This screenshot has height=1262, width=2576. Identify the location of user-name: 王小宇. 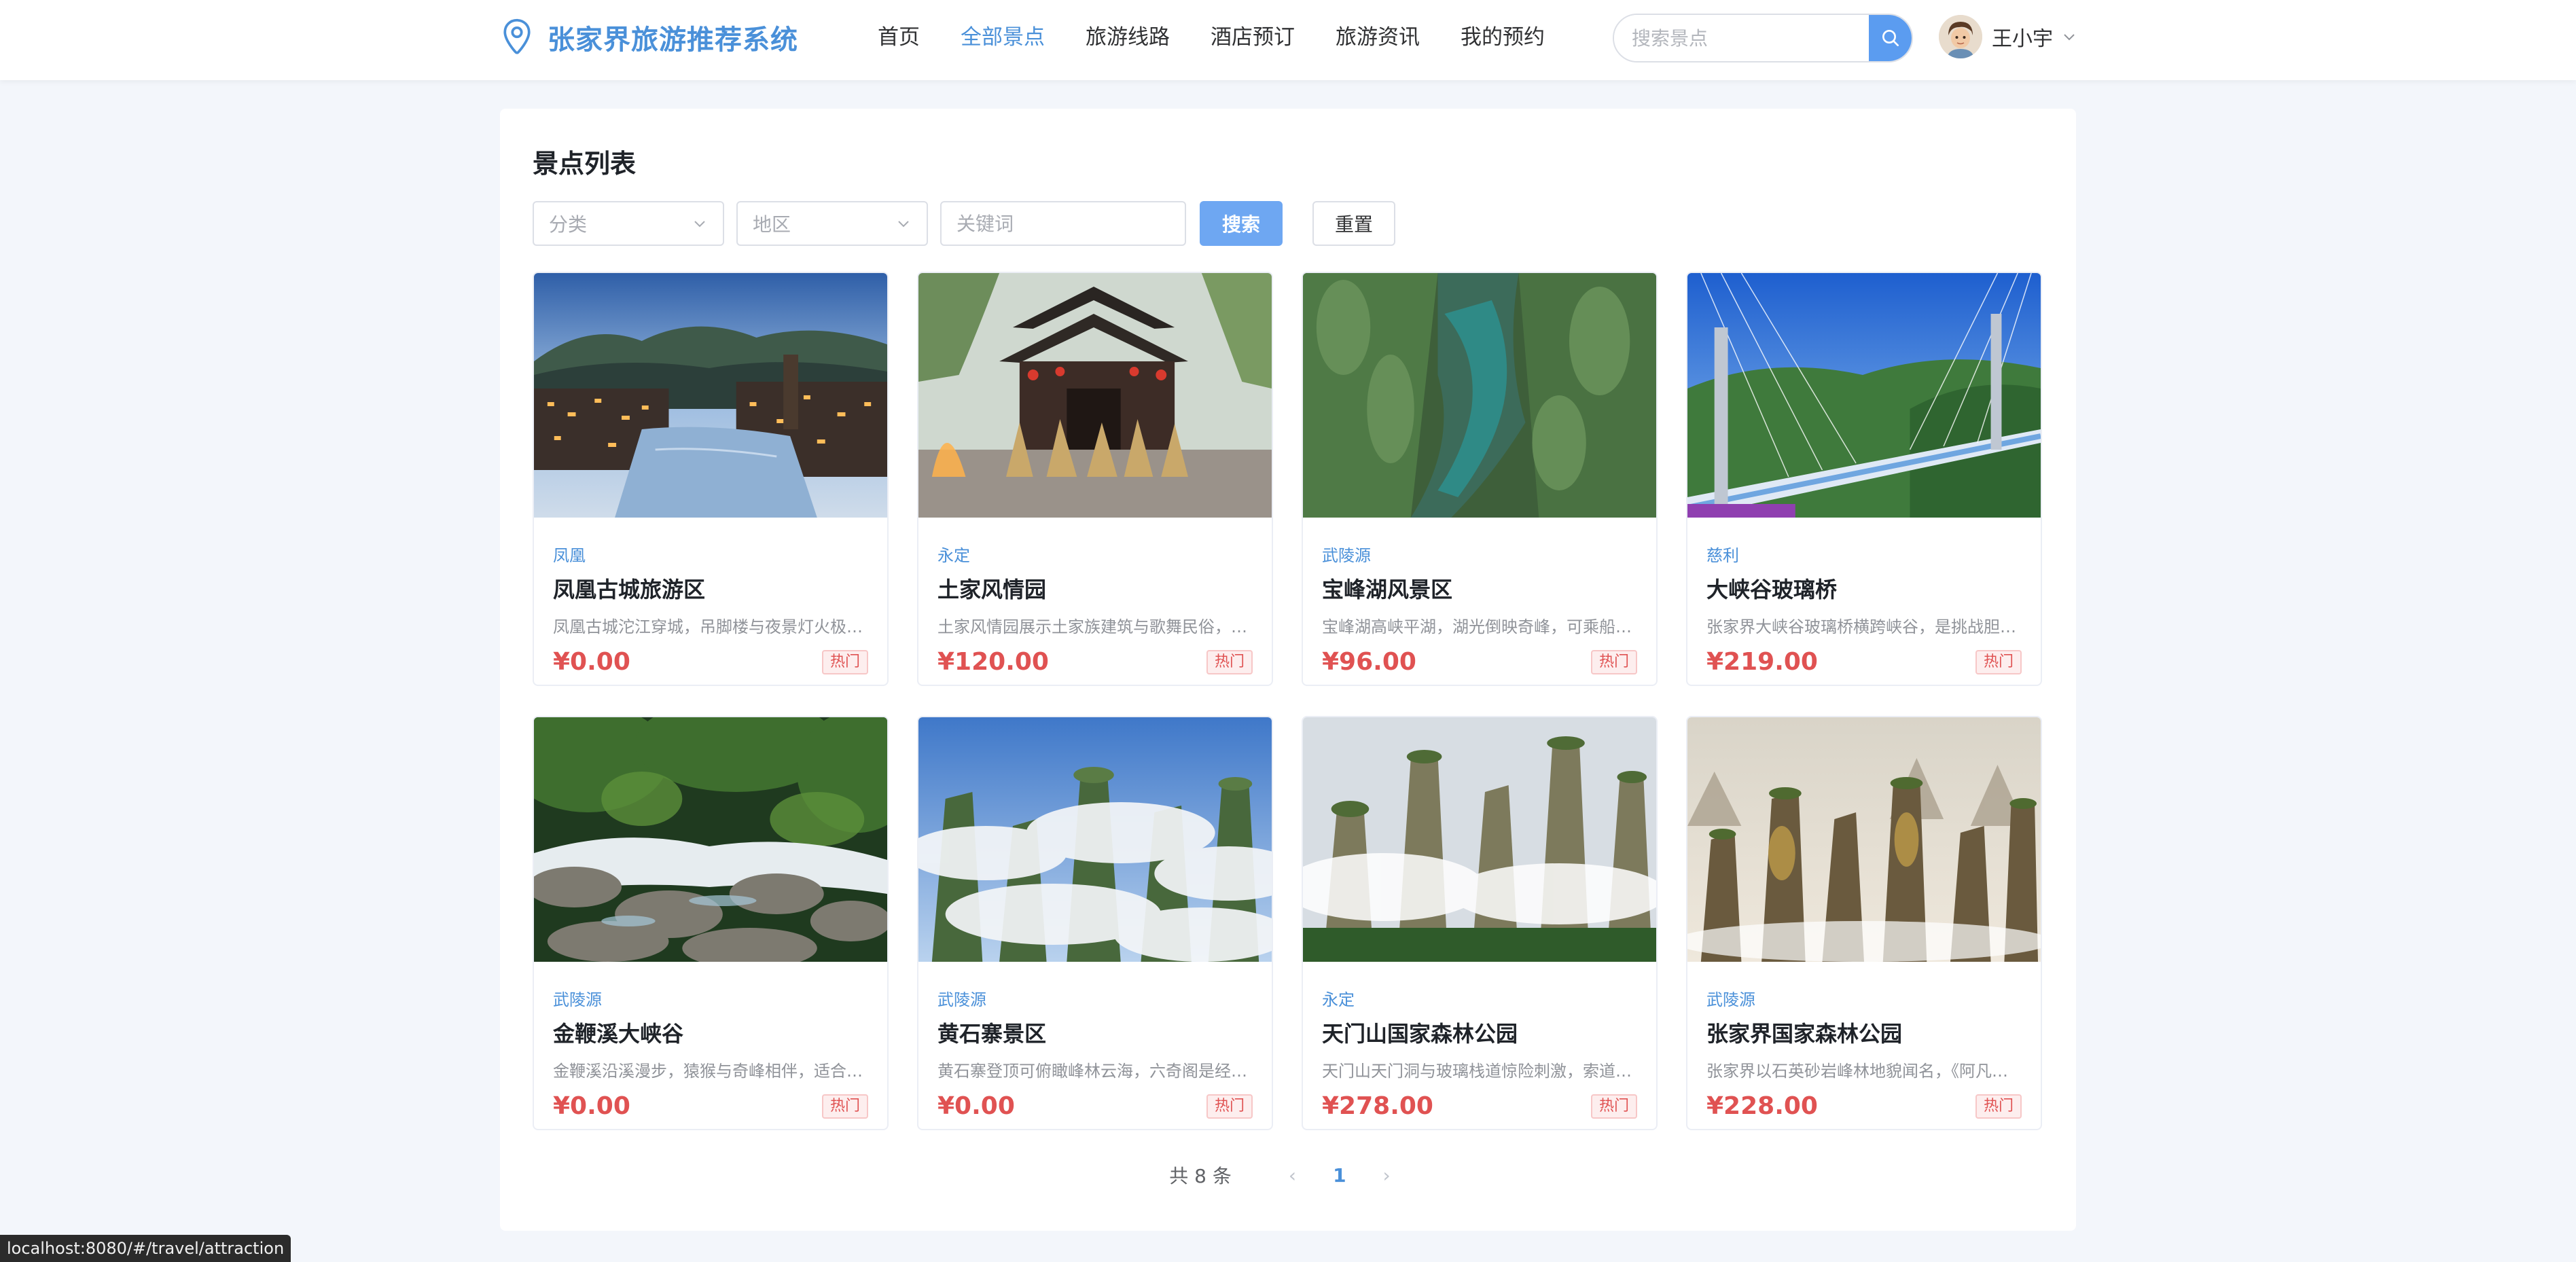
(2022, 39).